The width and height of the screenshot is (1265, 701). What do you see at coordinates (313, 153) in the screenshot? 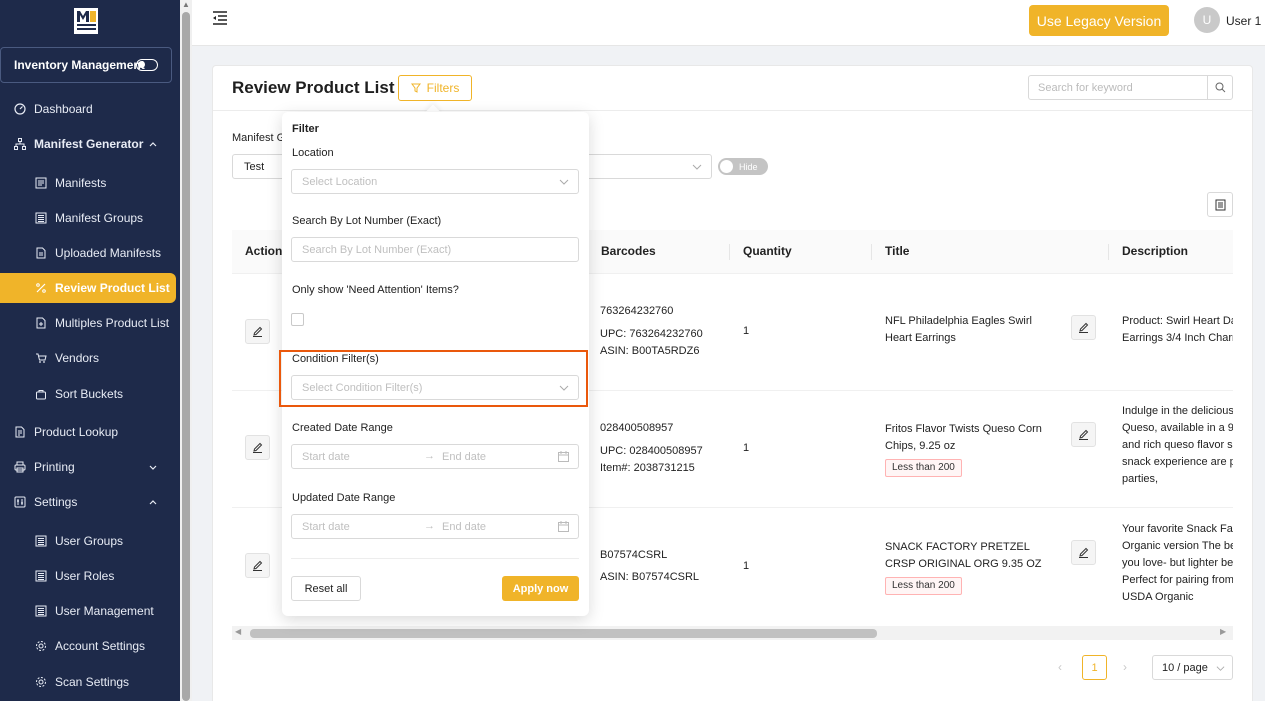
I see `location-label: Location` at bounding box center [313, 153].